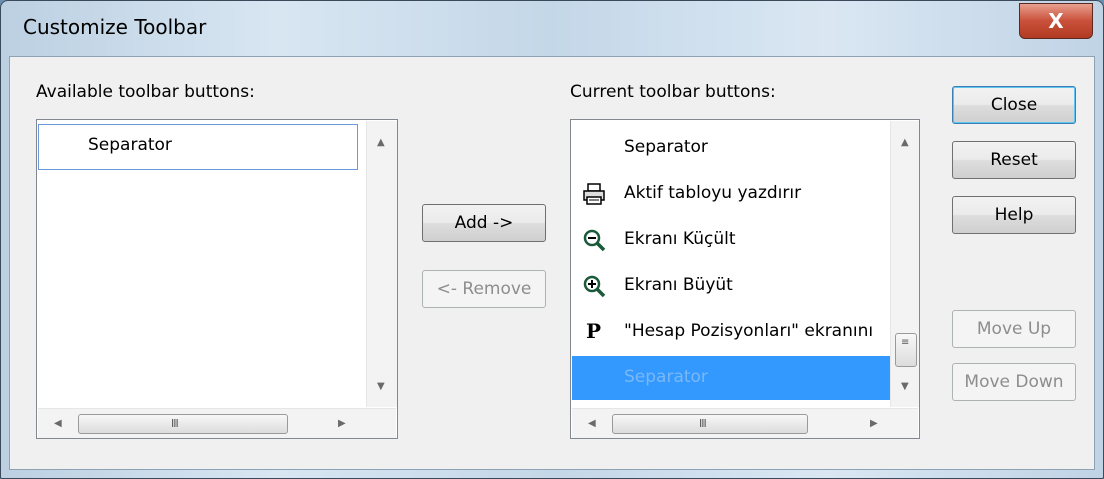  What do you see at coordinates (731, 378) in the screenshot?
I see `list-item-selected: Separator` at bounding box center [731, 378].